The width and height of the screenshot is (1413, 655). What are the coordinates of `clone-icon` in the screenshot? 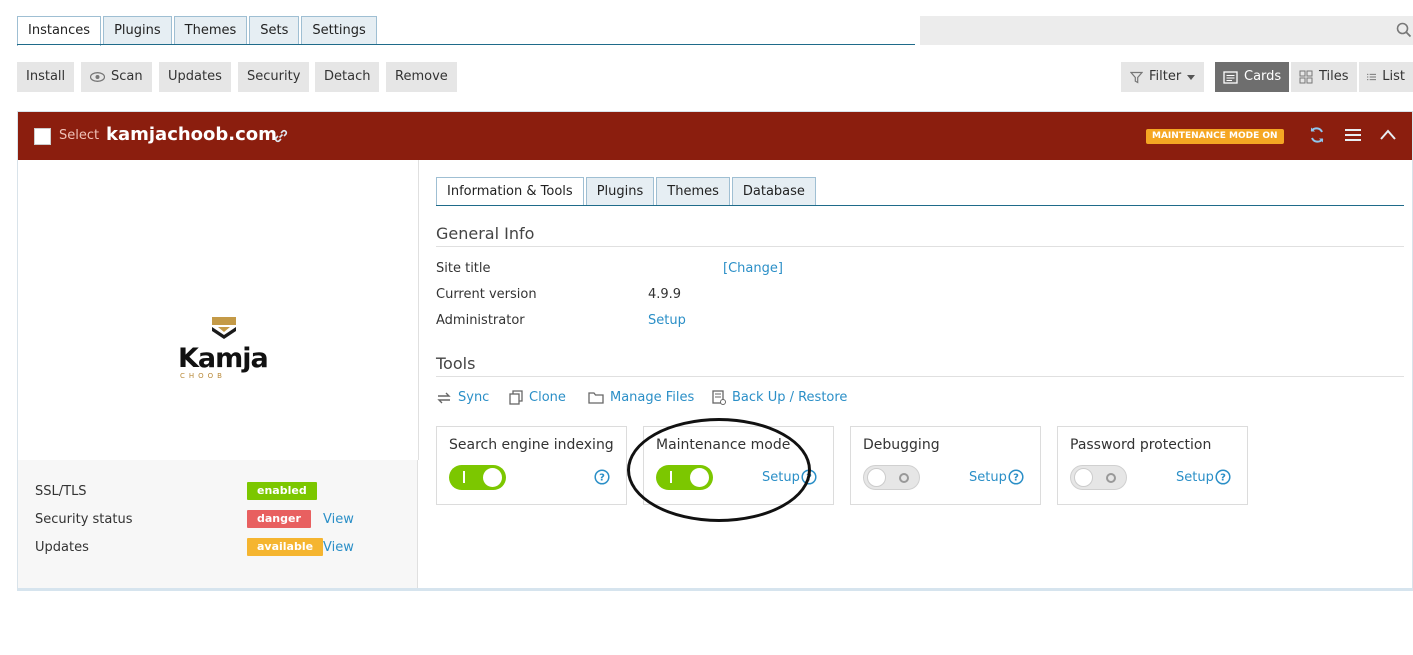 It's located at (516, 397).